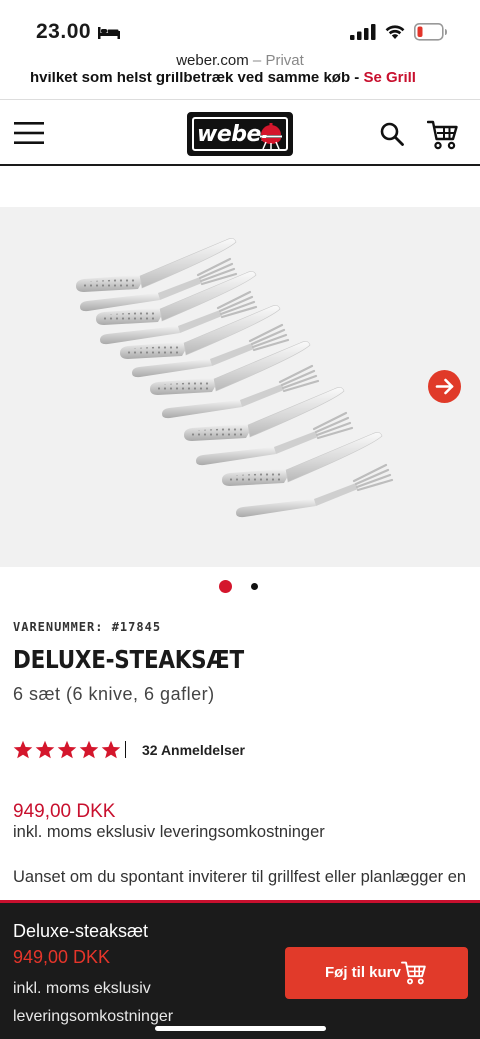  What do you see at coordinates (240, 26) in the screenshot?
I see `status-bar: 23.00` at bounding box center [240, 26].